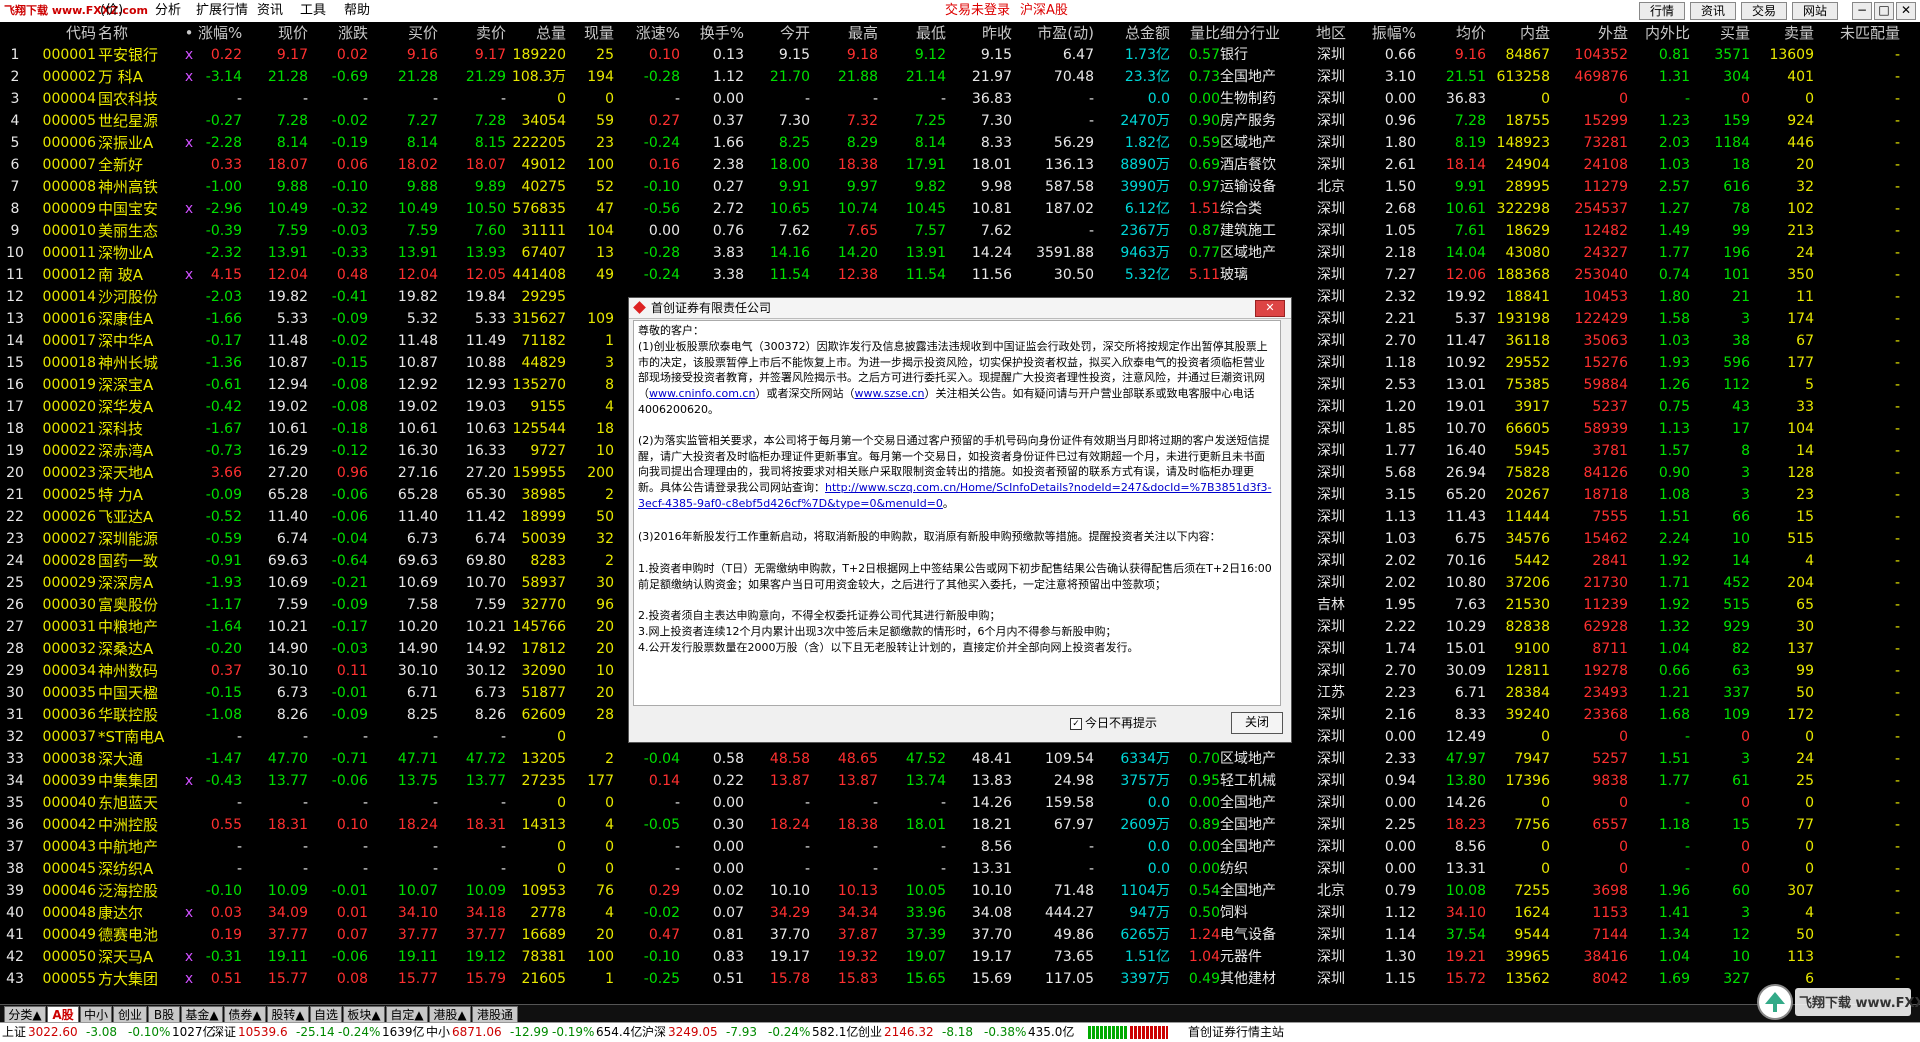 This screenshot has height=1042, width=1920. Describe the element at coordinates (590, 33) in the screenshot. I see `column-header: 现量` at that location.